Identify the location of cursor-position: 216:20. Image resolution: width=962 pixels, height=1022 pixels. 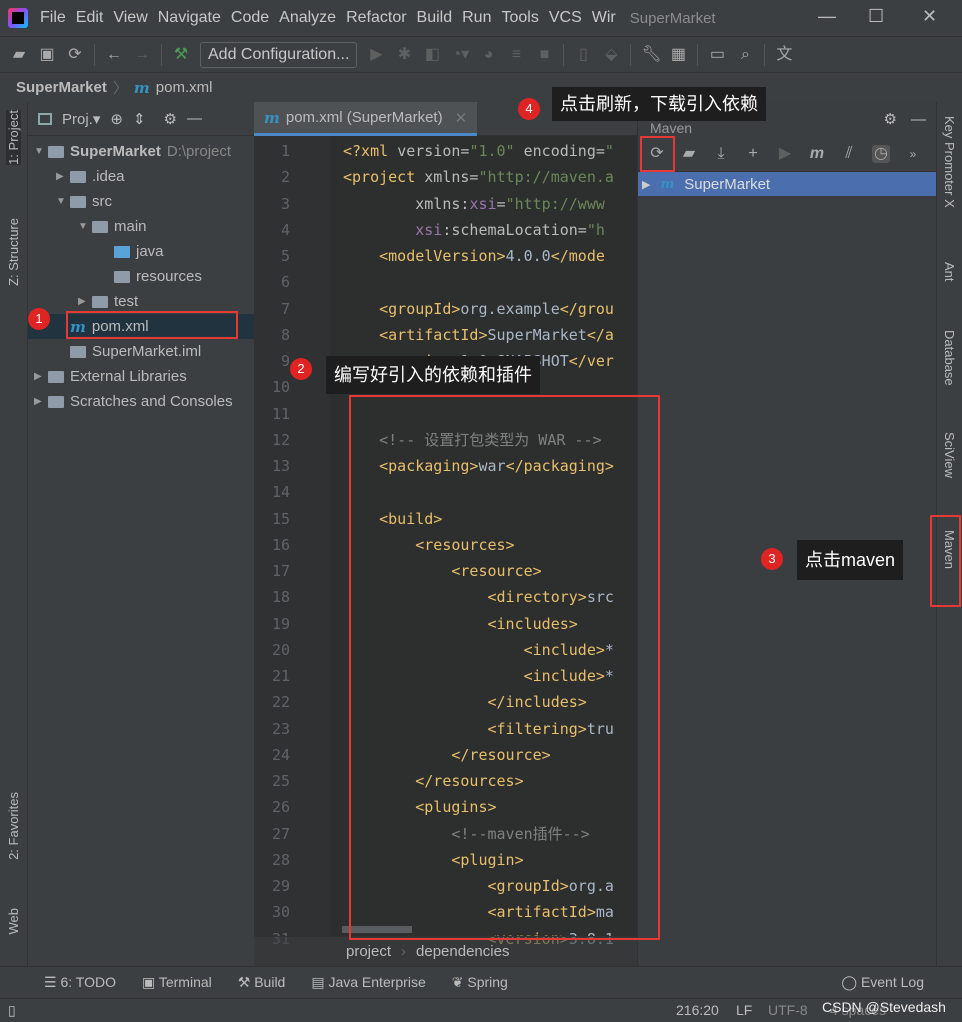
(697, 1010).